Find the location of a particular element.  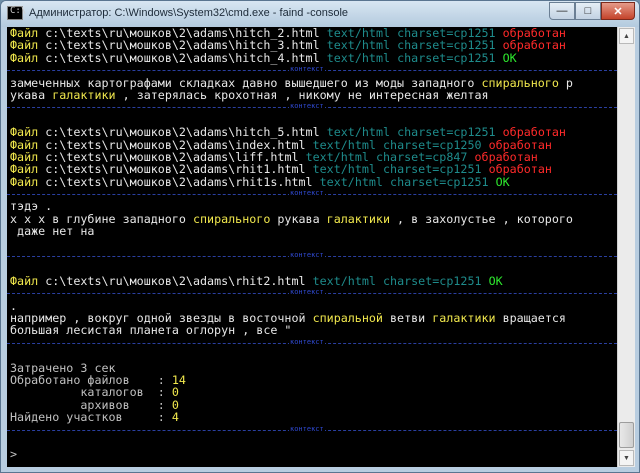

output-text: р is located at coordinates (565, 82).